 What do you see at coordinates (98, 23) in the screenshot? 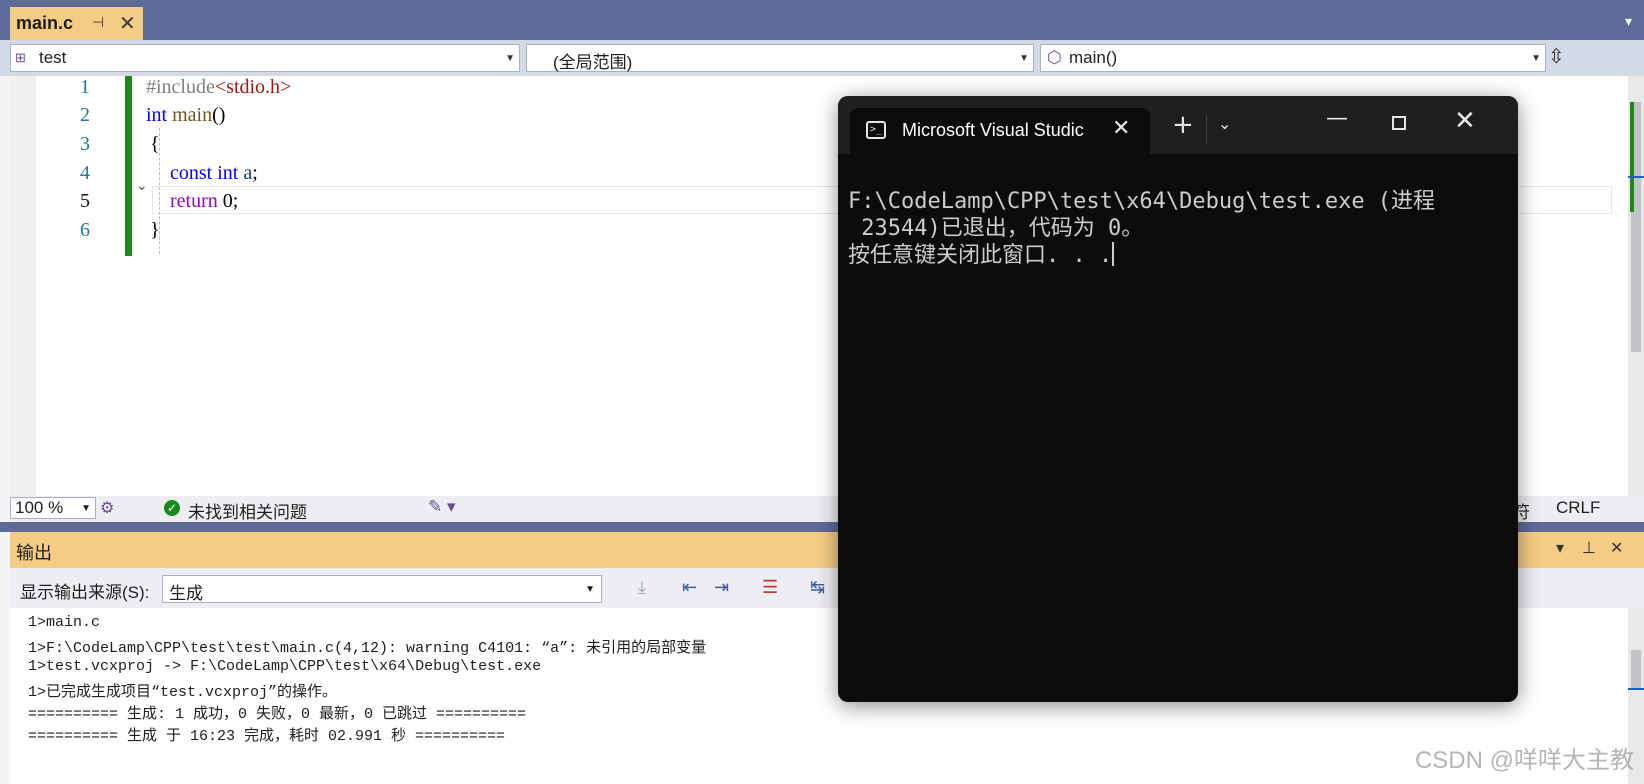
I see `pin-icon: ⊣` at bounding box center [98, 23].